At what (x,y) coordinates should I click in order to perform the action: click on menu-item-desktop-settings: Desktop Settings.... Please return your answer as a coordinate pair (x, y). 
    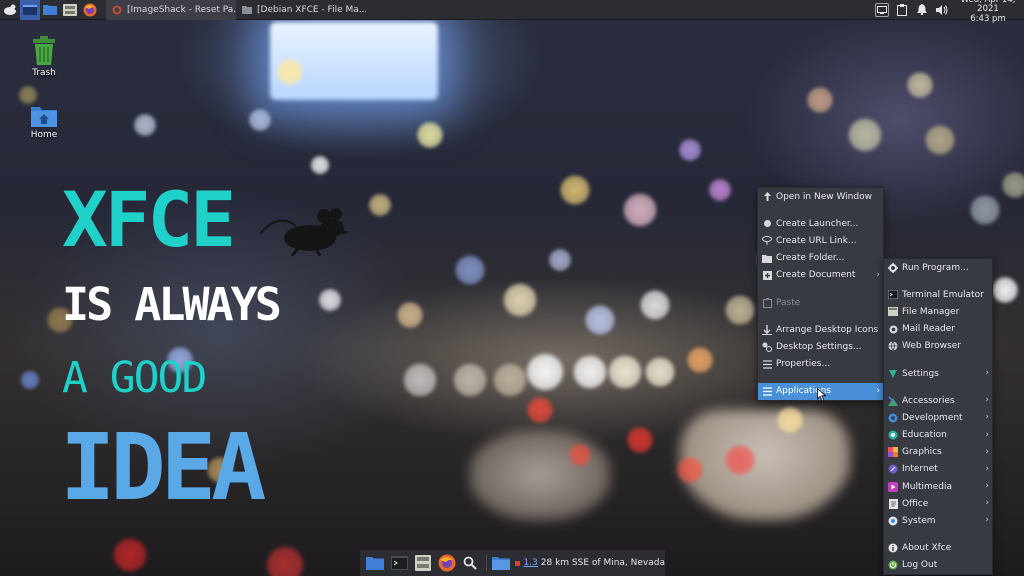
    Looking at the image, I should click on (820, 346).